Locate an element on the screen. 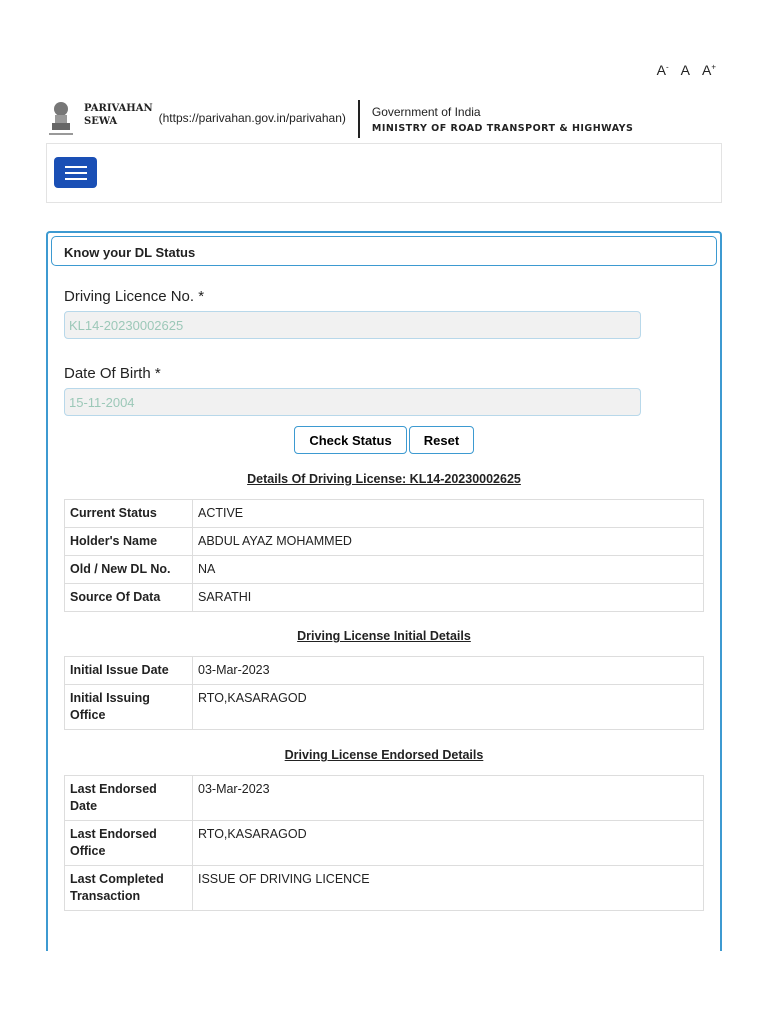  font-size-controls: A- A A+ is located at coordinates (686, 70).